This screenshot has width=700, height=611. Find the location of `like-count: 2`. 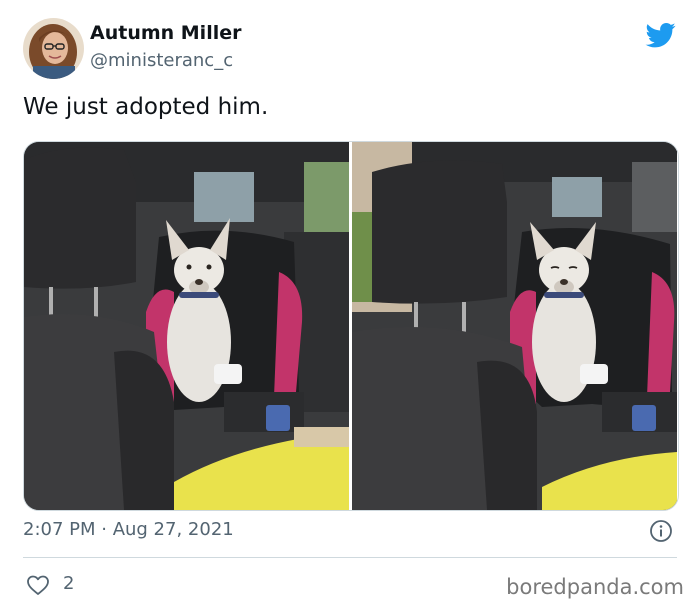

like-count: 2 is located at coordinates (69, 583).